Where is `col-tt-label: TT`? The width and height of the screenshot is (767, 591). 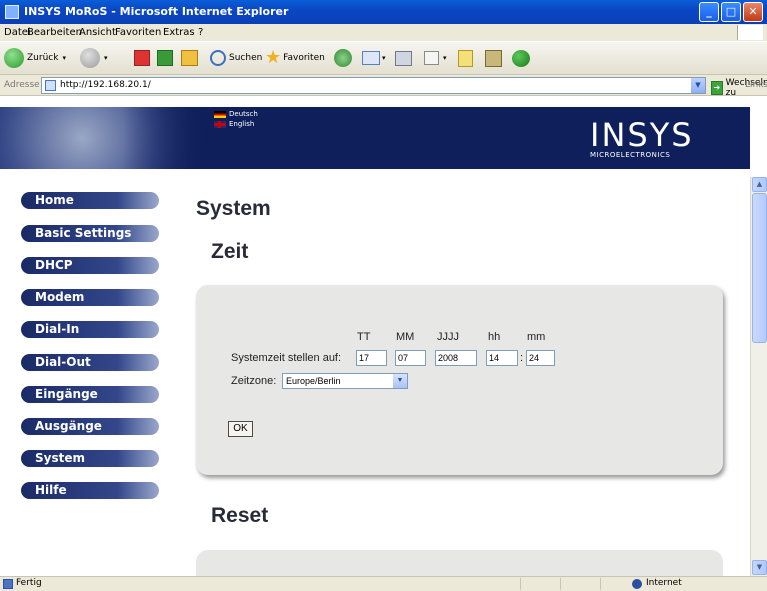 col-tt-label: TT is located at coordinates (364, 337).